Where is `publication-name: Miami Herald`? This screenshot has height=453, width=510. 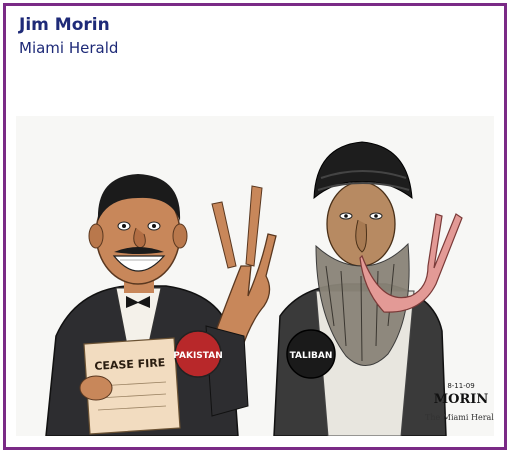 publication-name: Miami Herald is located at coordinates (69, 48).